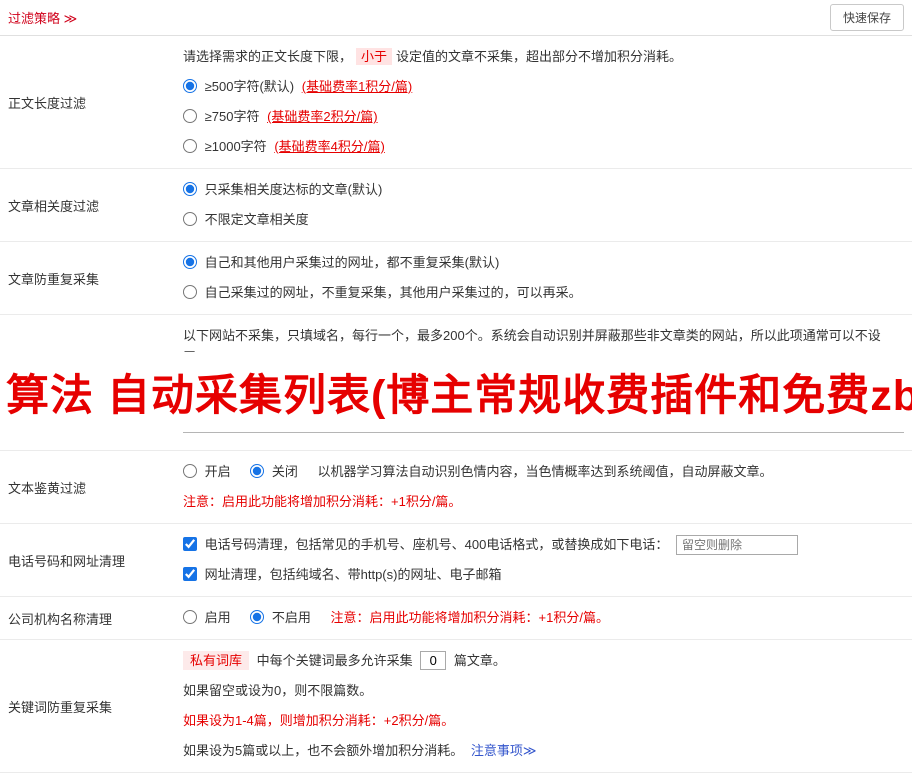 The image size is (912, 773). I want to click on company-clean-on-label: 启用, so click(217, 617).